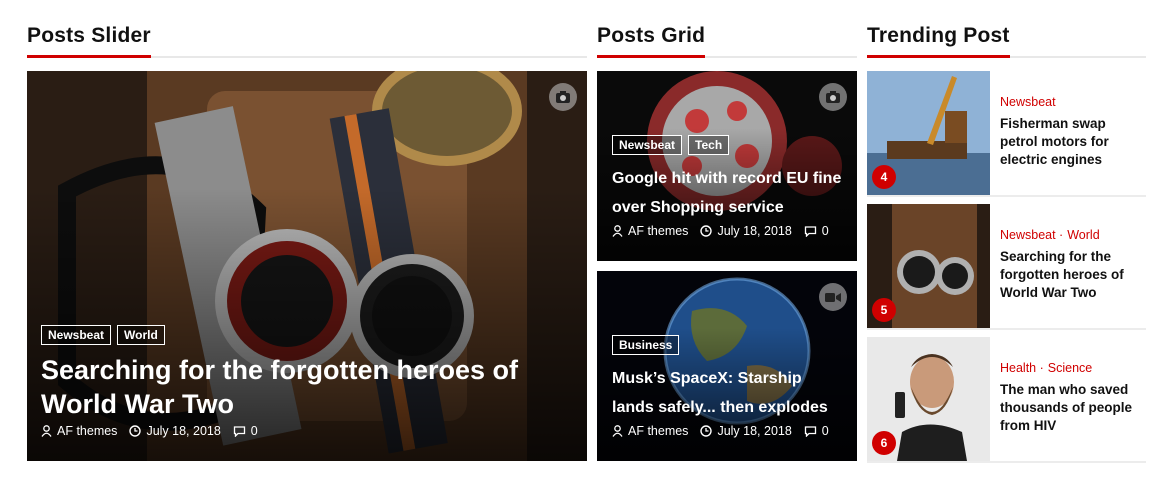 The width and height of the screenshot is (1169, 480). Describe the element at coordinates (141, 335) in the screenshot. I see `tag-world: World` at that location.